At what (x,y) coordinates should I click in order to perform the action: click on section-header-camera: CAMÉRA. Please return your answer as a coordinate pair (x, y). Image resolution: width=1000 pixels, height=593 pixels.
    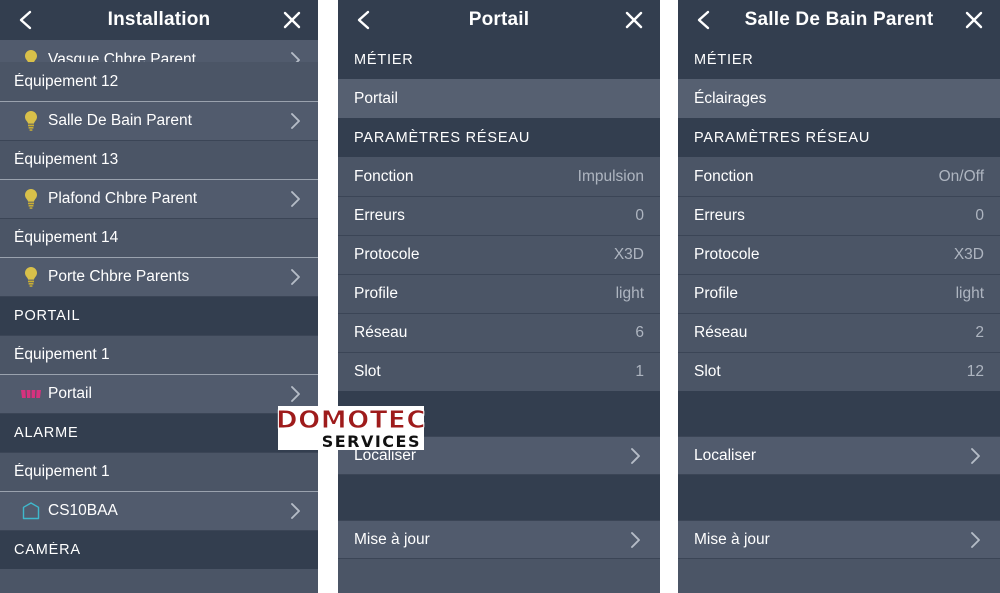
    Looking at the image, I should click on (159, 549).